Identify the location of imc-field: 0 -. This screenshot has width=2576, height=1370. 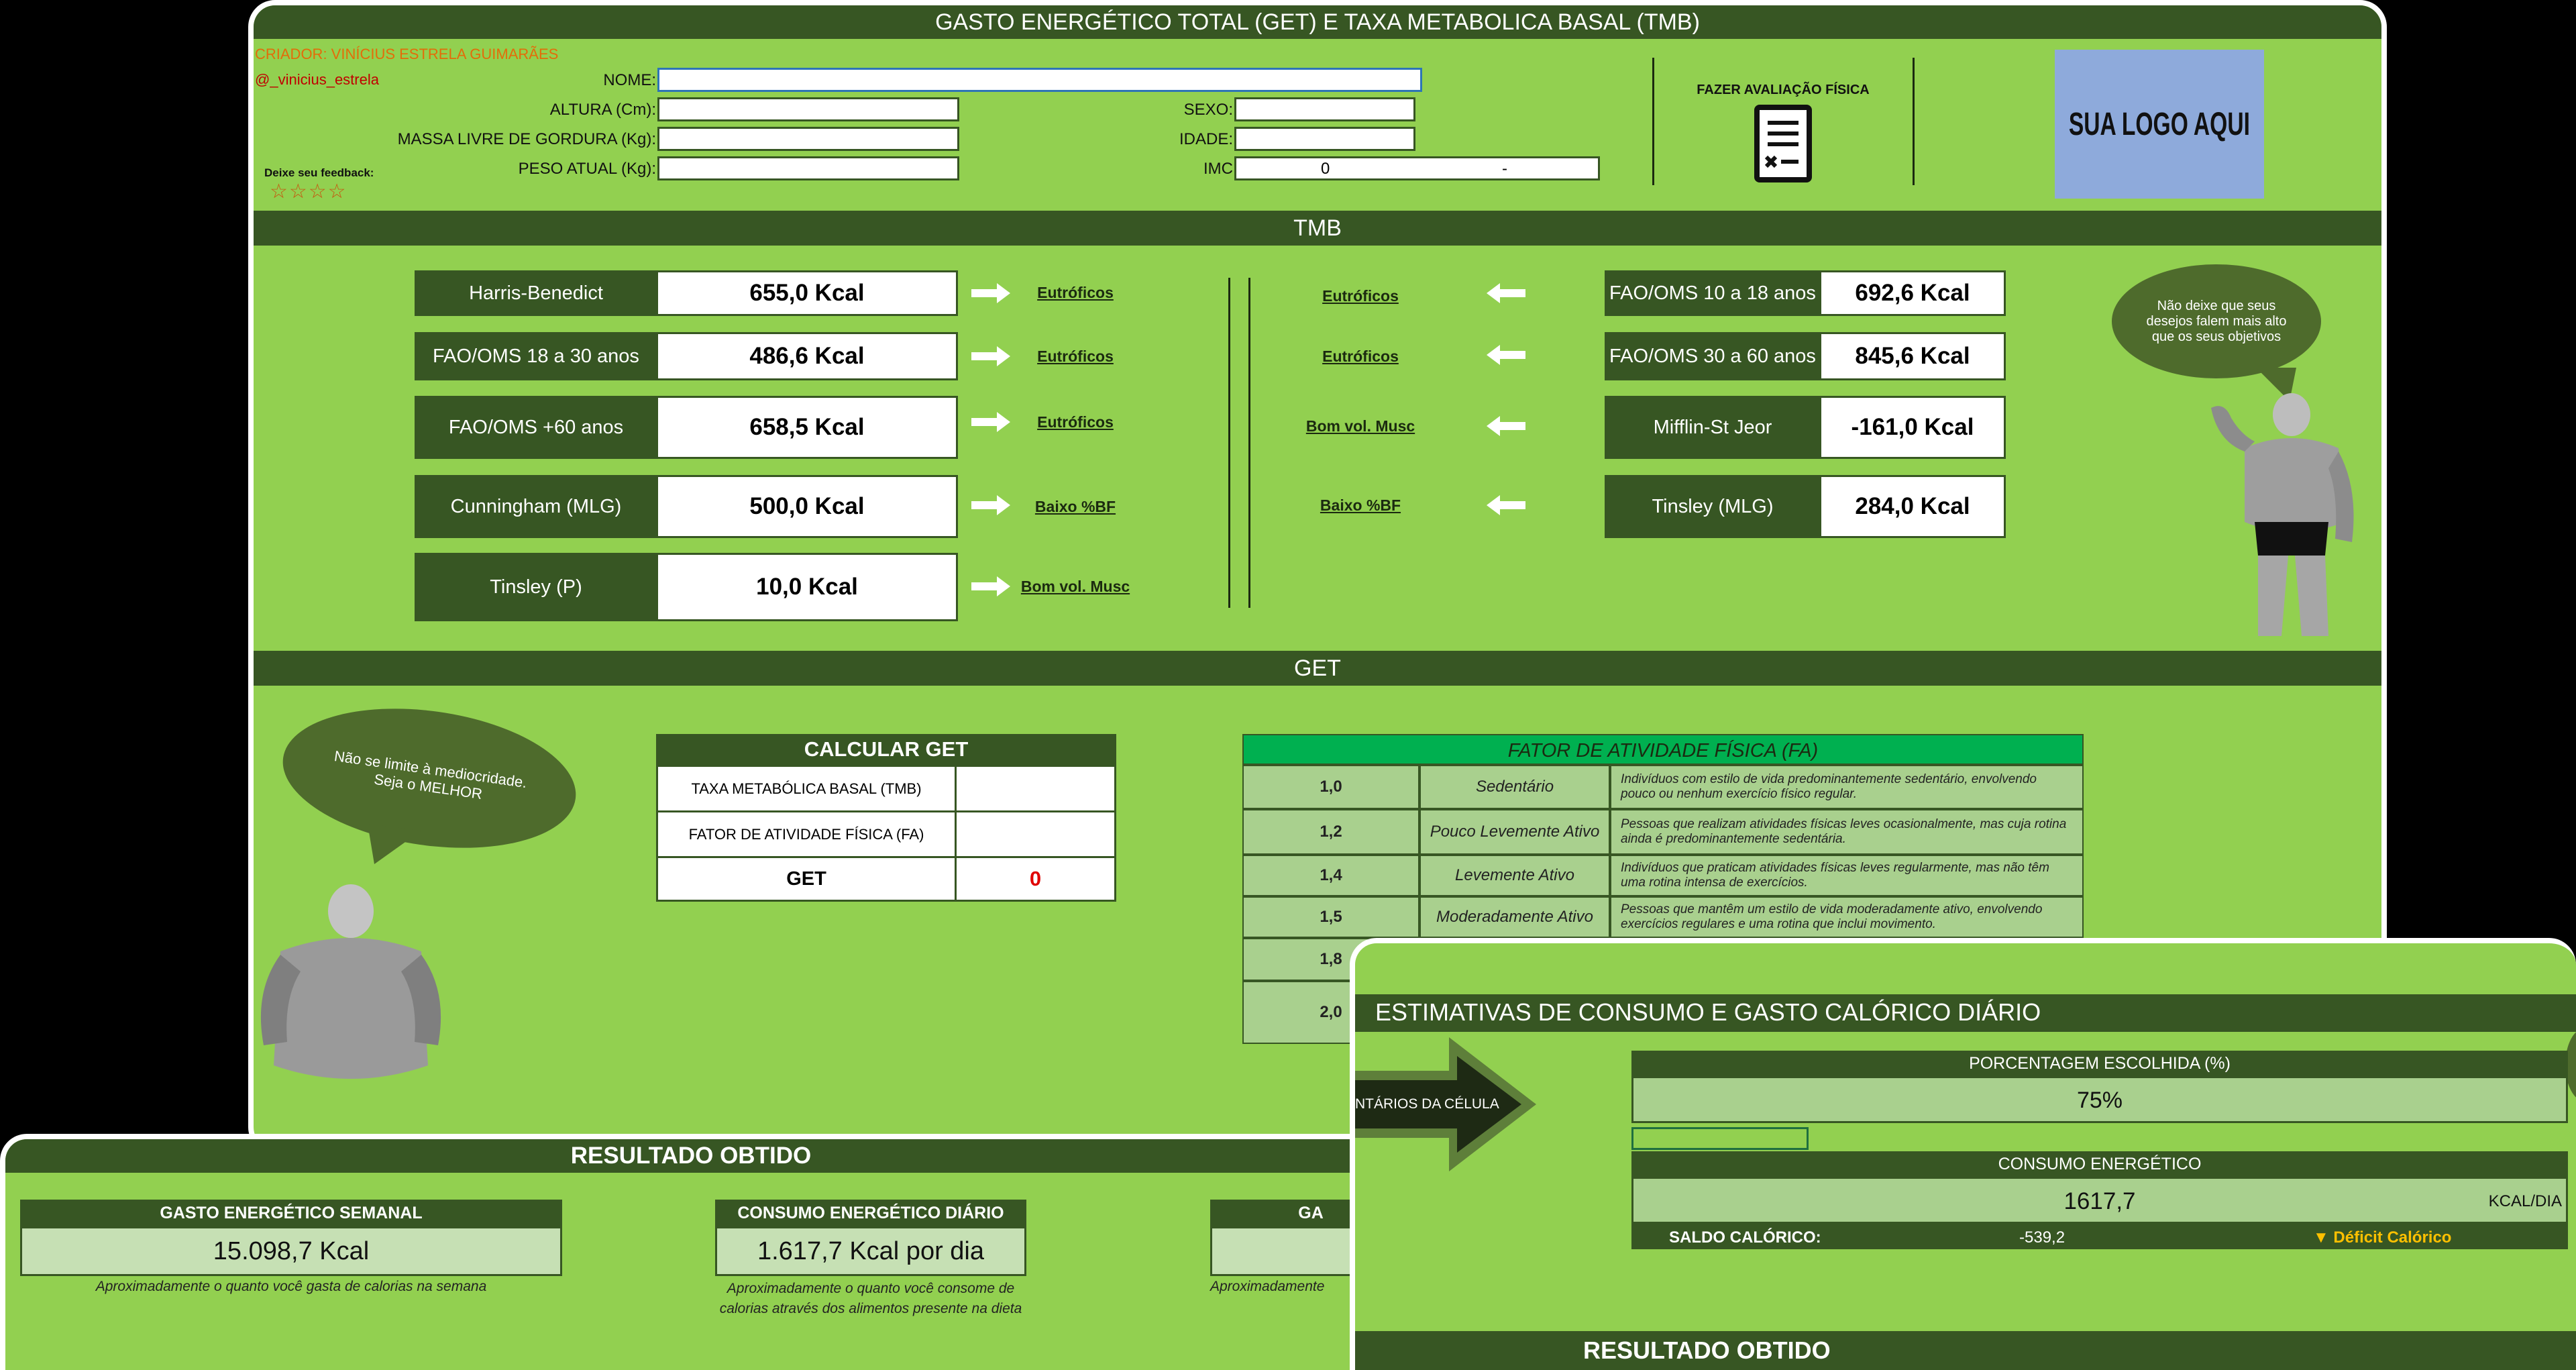
(1417, 168).